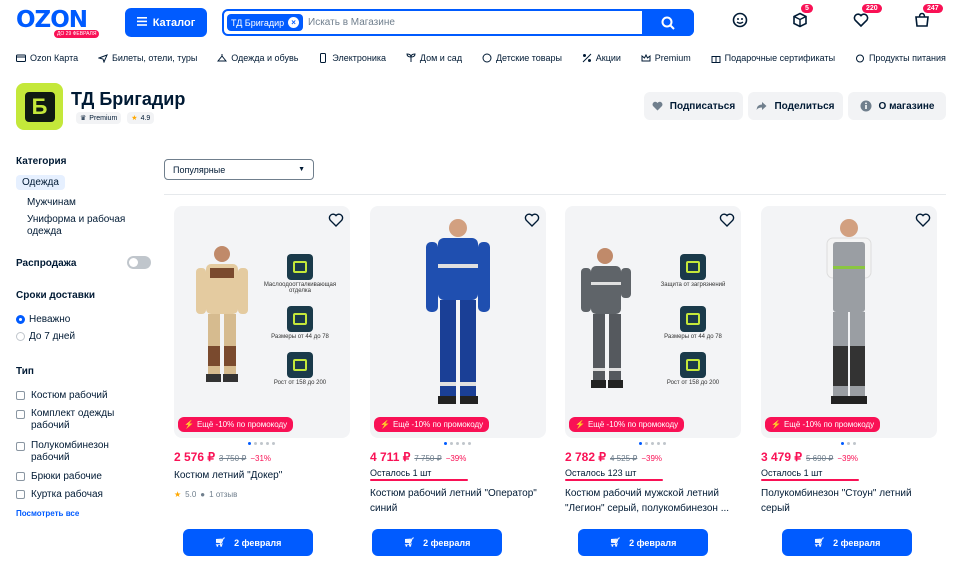 The width and height of the screenshot is (960, 566). I want to click on stock-bar, so click(810, 480).